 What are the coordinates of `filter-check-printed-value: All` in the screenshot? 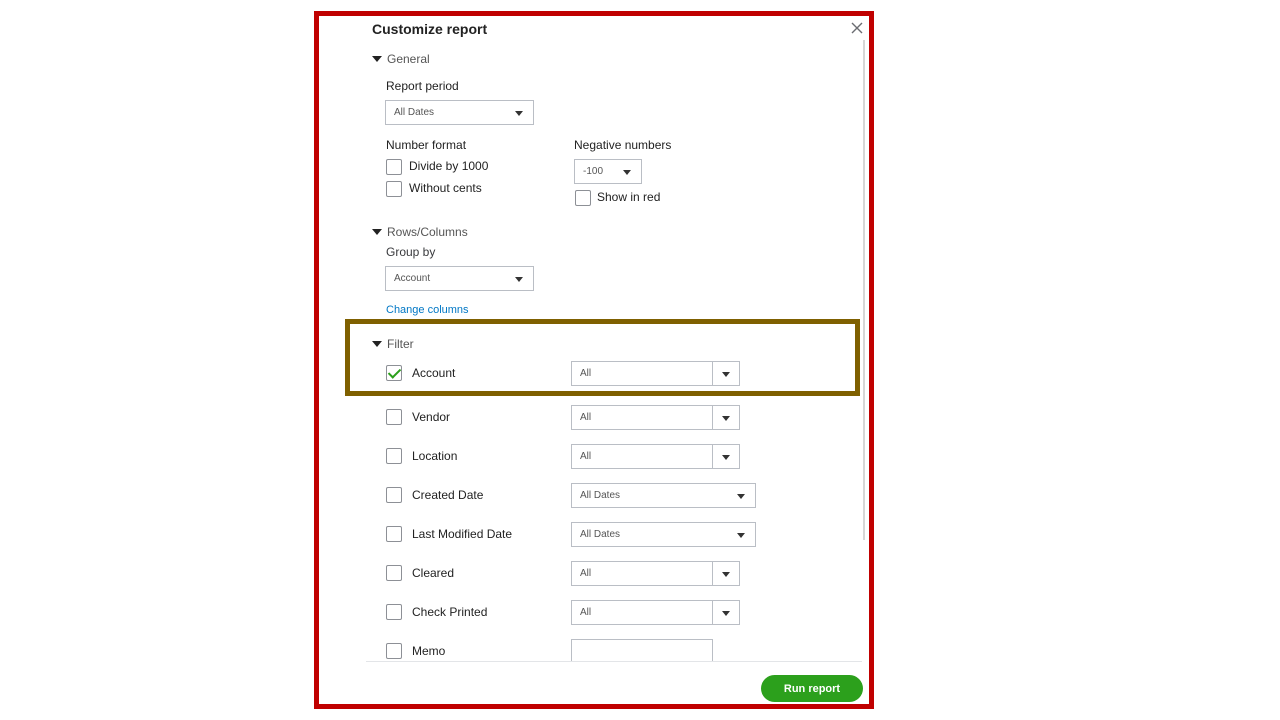 It's located at (586, 612).